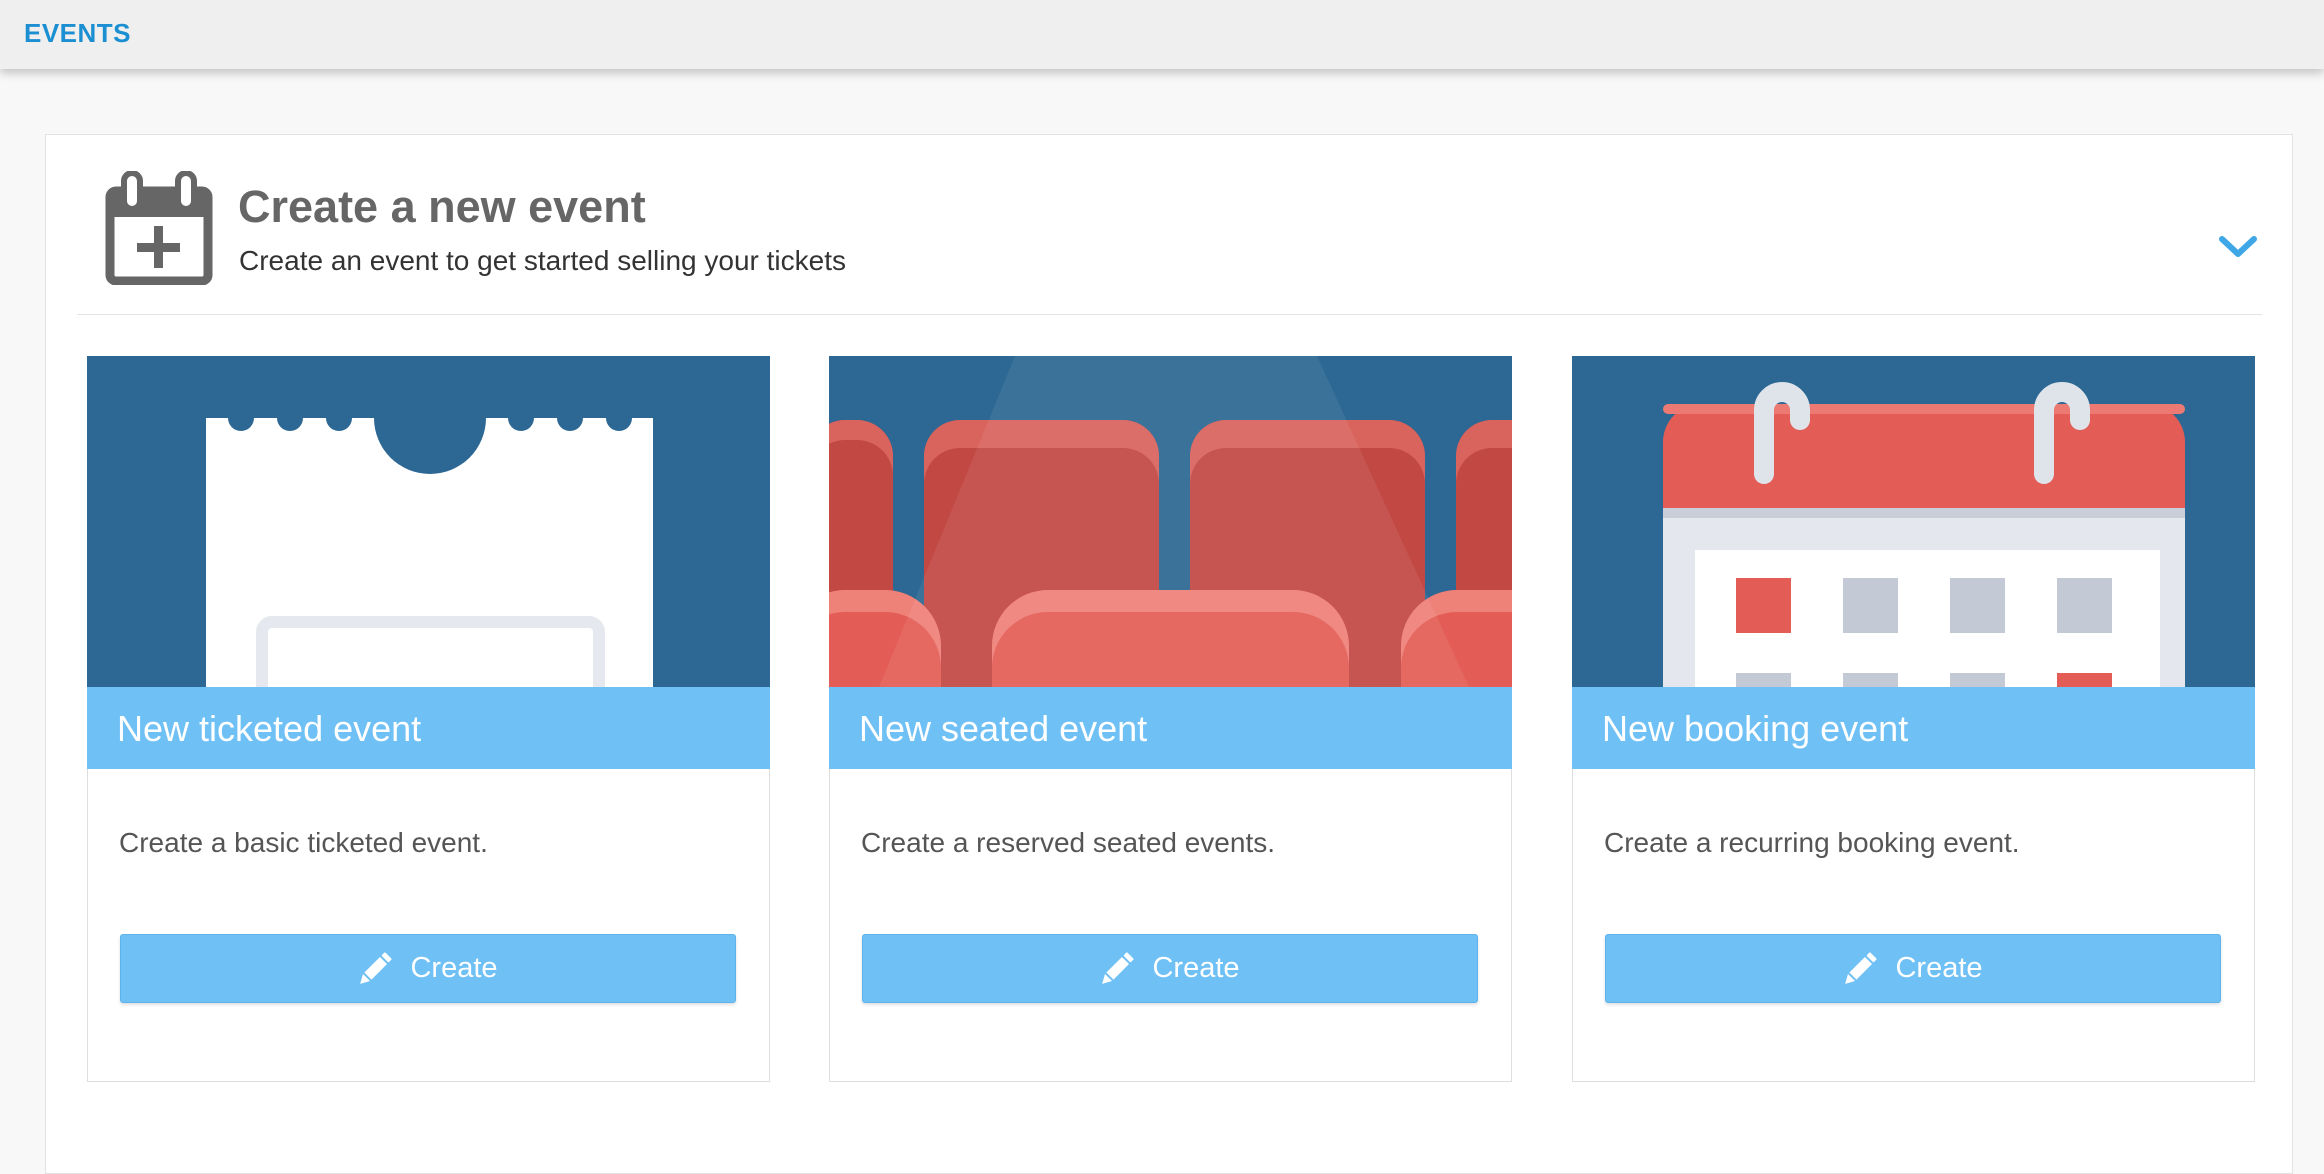  What do you see at coordinates (1003, 728) in the screenshot?
I see `card-title: New seated event` at bounding box center [1003, 728].